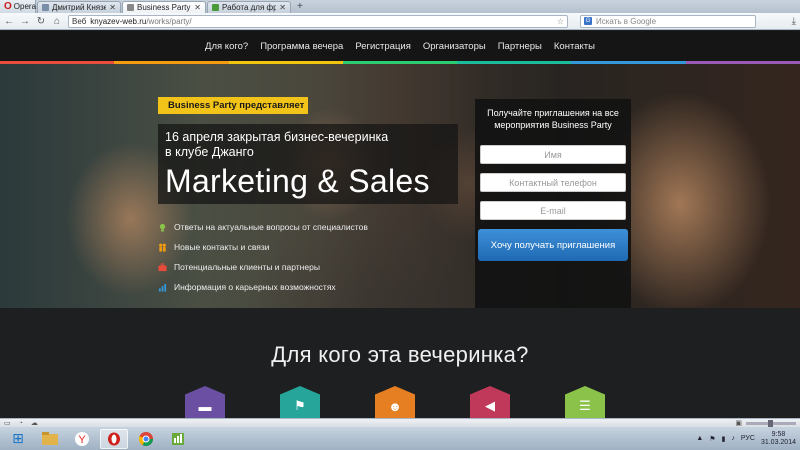  What do you see at coordinates (794, 21) in the screenshot?
I see `downloads-icon: ⤓` at bounding box center [794, 21].